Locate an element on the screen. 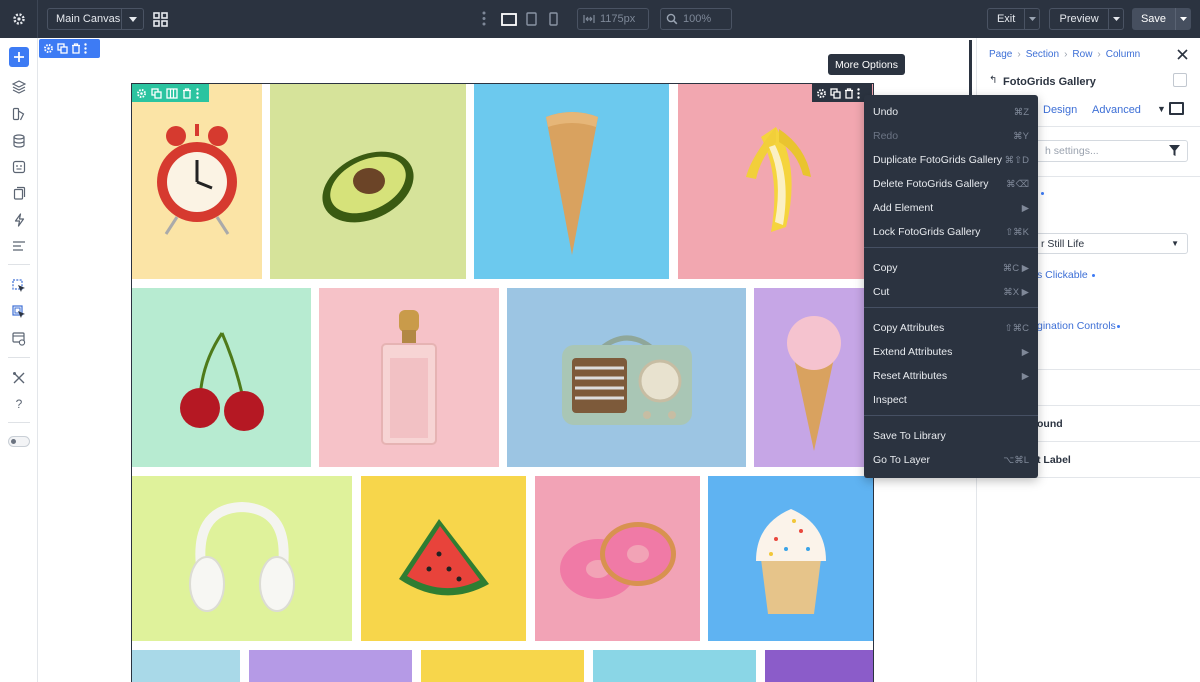  structure-button is located at coordinates (19, 246).